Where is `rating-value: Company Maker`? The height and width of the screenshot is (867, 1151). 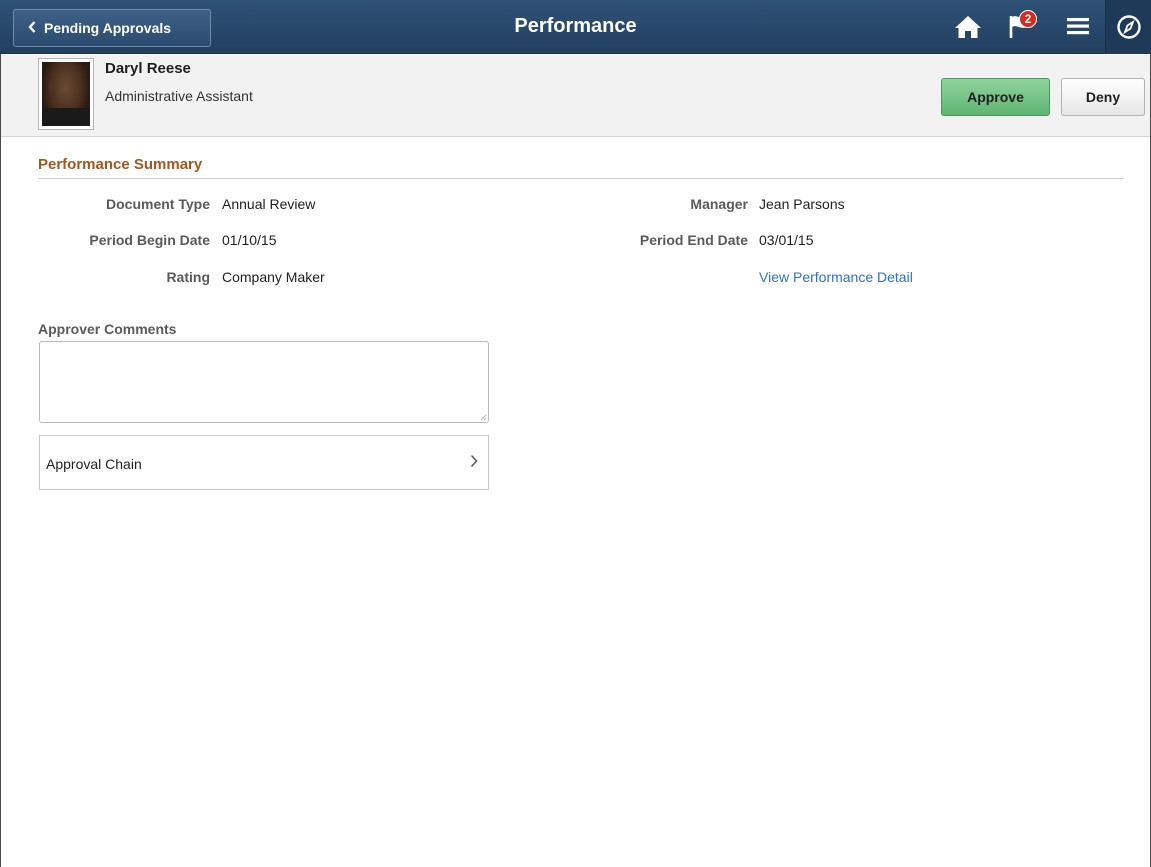
rating-value: Company Maker is located at coordinates (273, 277).